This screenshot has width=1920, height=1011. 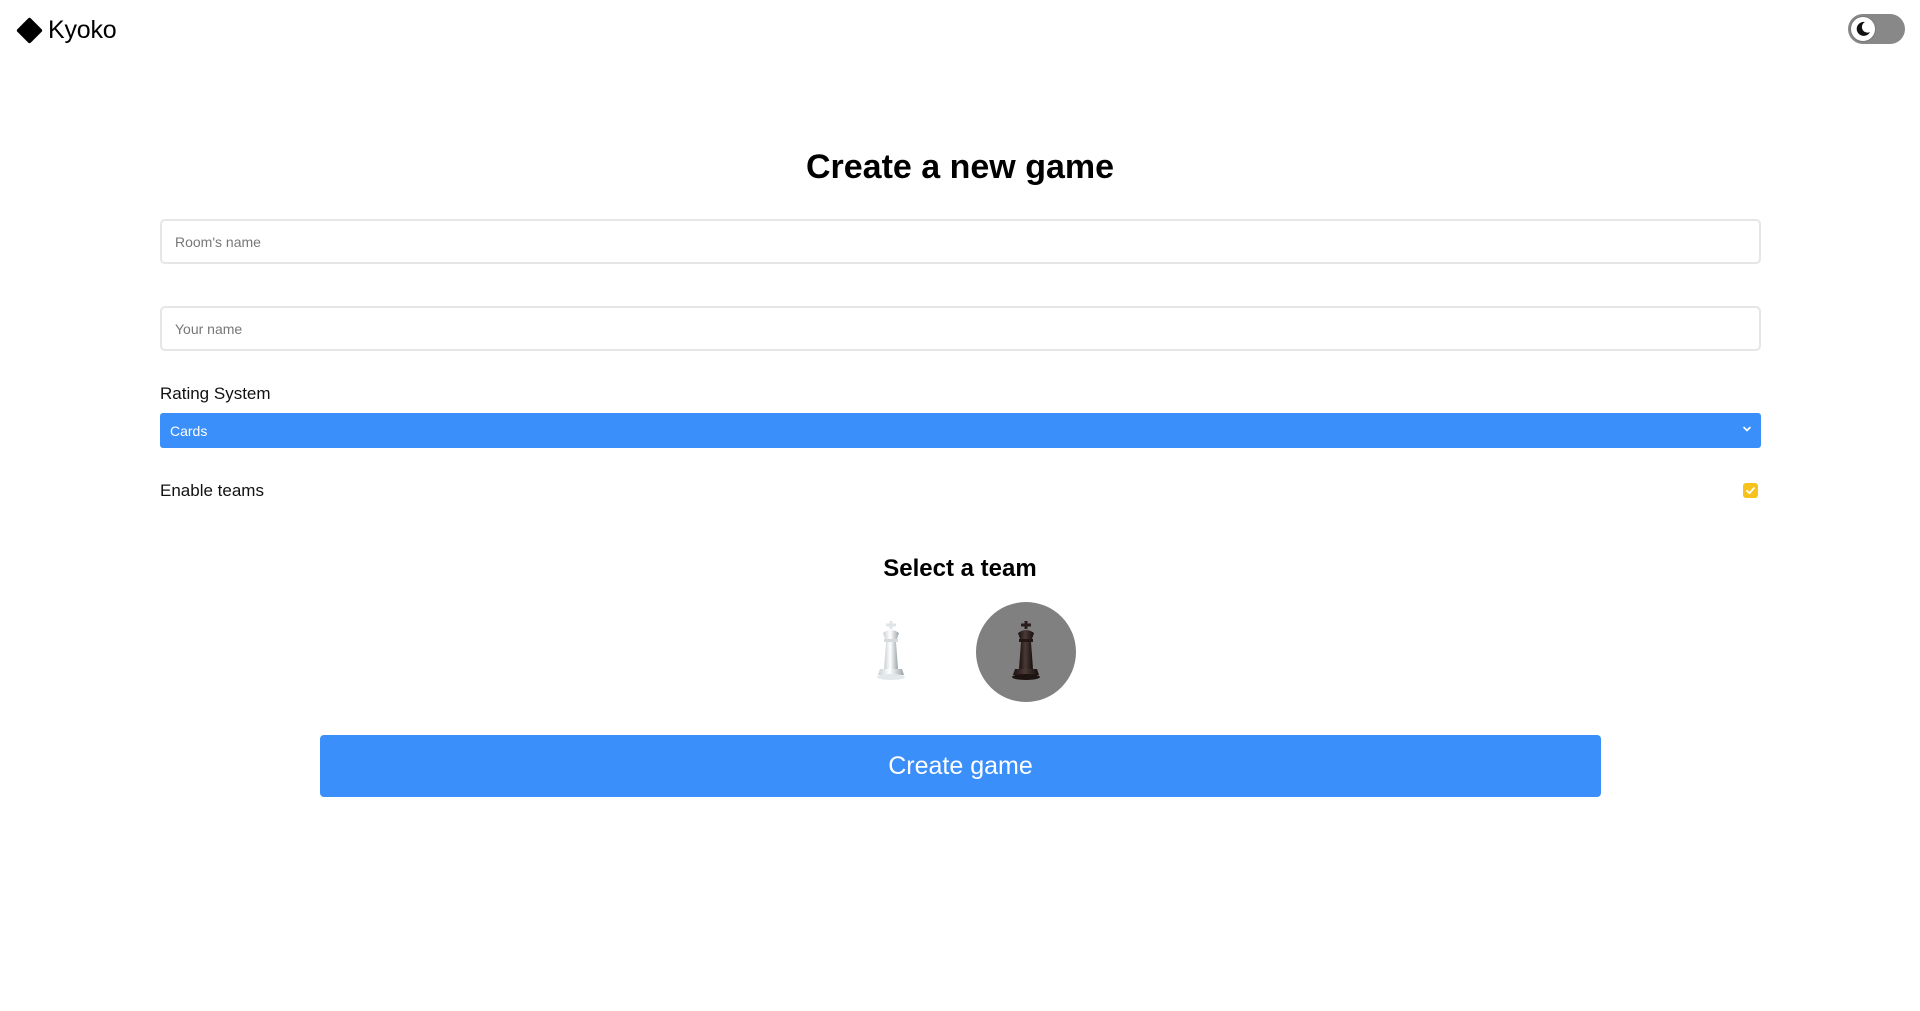 What do you see at coordinates (82, 30) in the screenshot?
I see `app-name: Kyoko` at bounding box center [82, 30].